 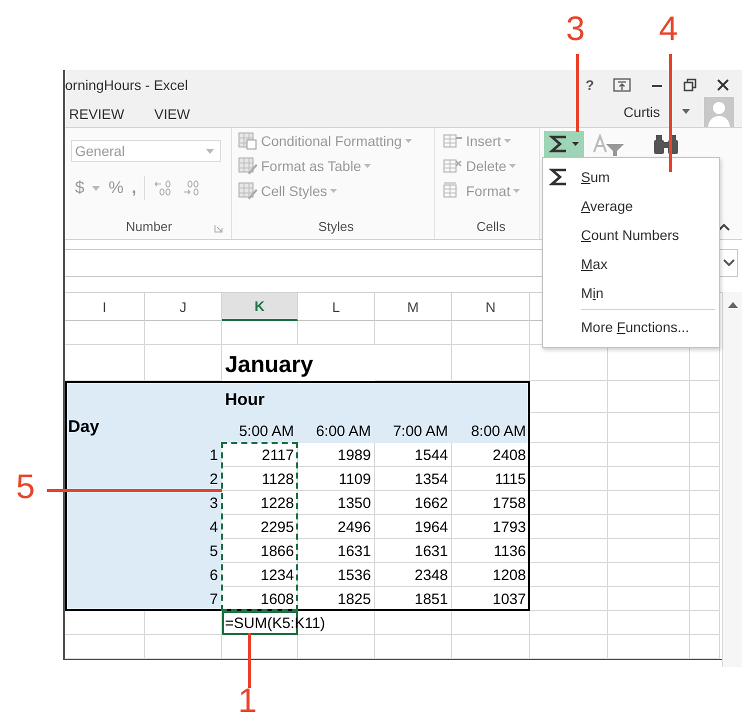 I want to click on row-label: 3, so click(x=213, y=504).